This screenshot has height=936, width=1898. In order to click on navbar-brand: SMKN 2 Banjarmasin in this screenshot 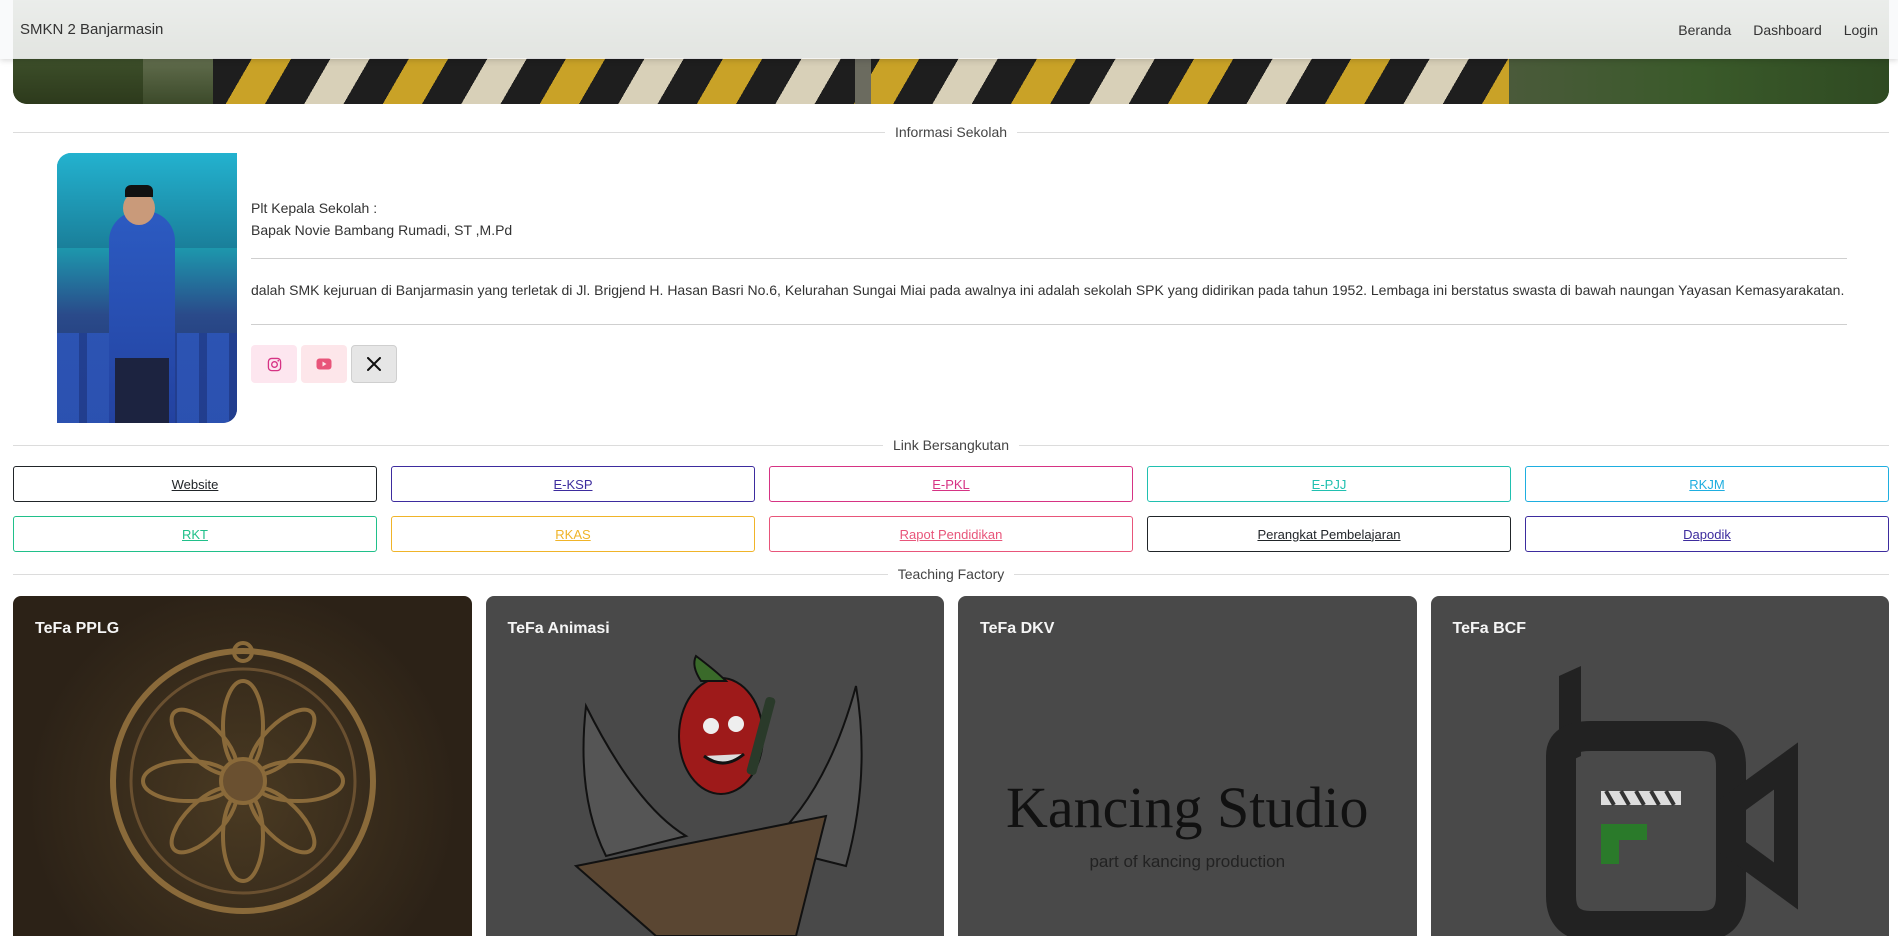, I will do `click(91, 29)`.